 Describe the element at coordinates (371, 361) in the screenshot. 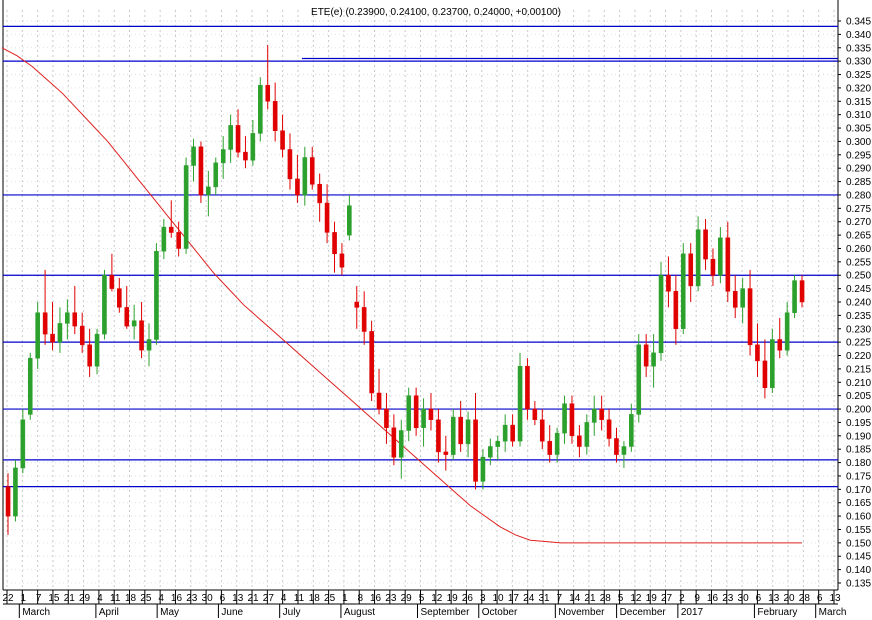

I see `candle-down` at that location.